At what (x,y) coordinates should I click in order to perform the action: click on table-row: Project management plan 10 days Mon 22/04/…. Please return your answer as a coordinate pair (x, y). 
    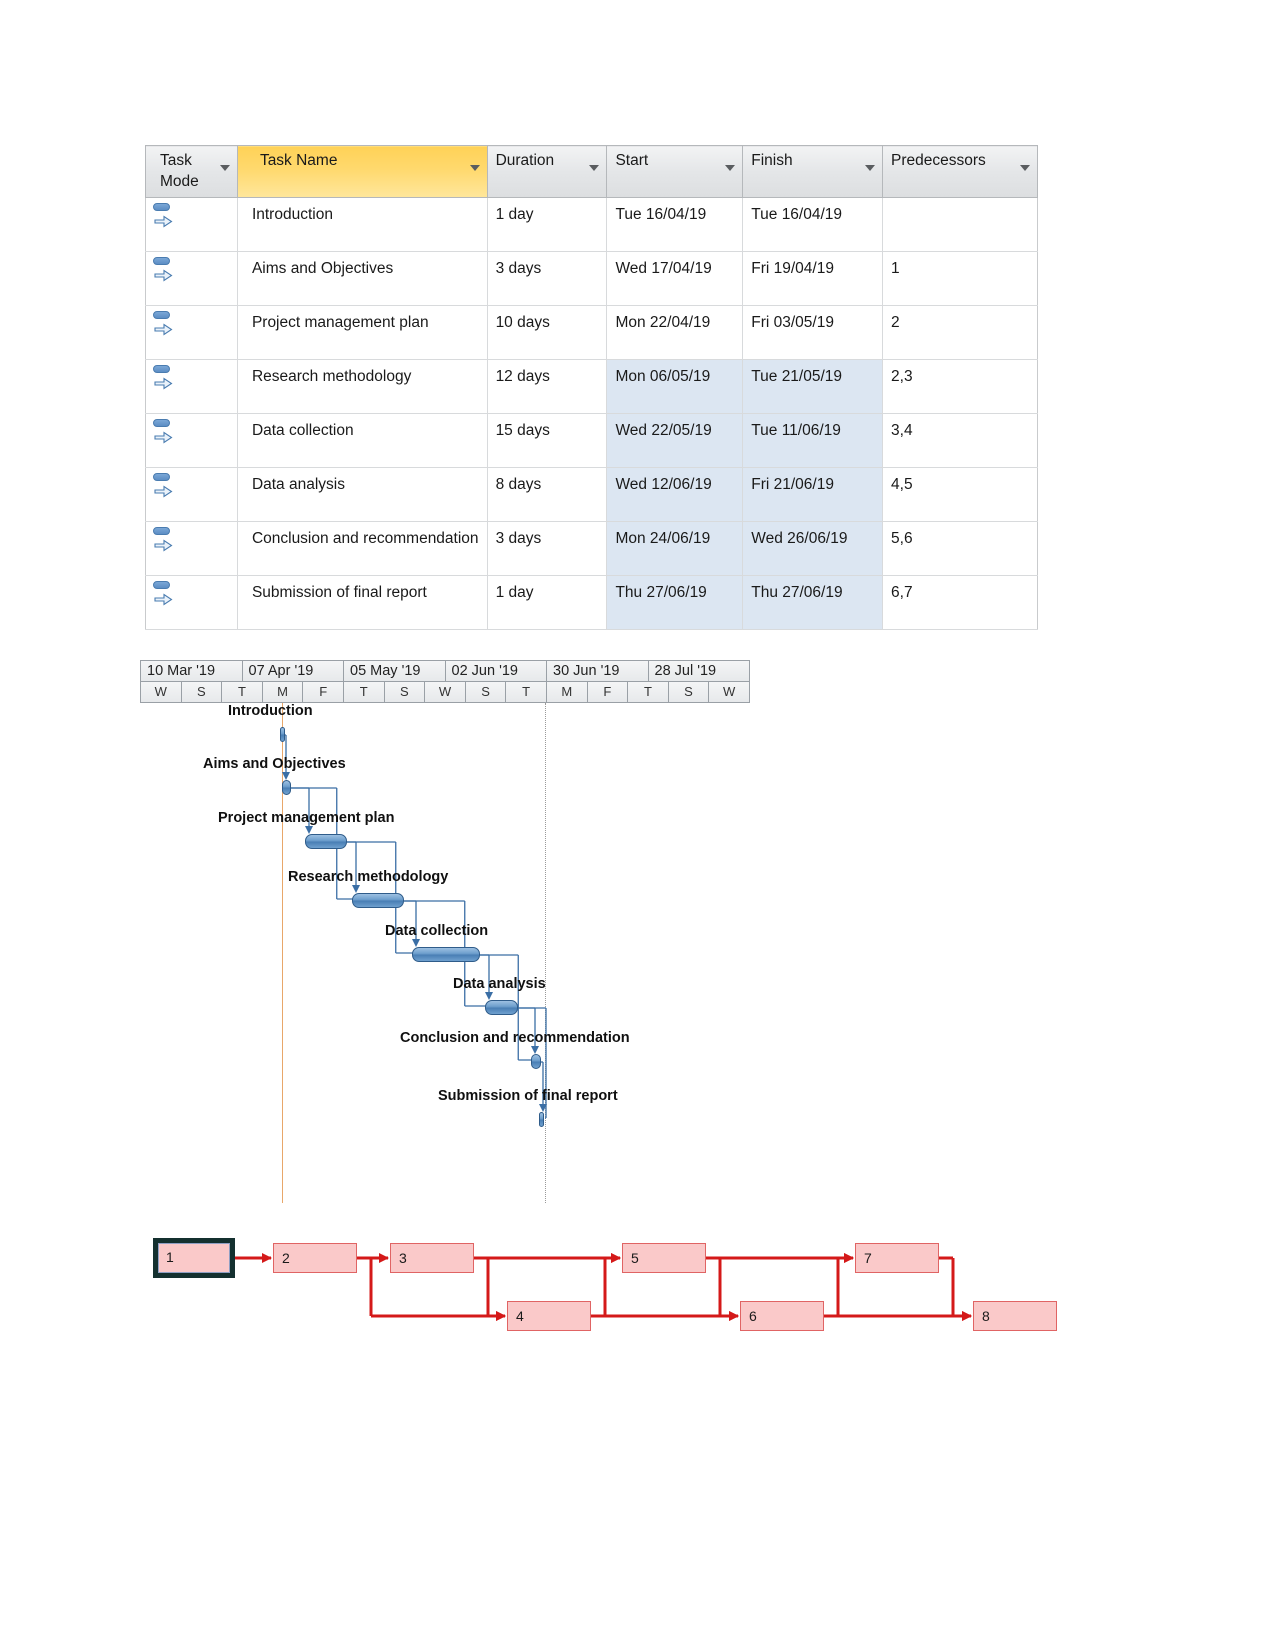
    Looking at the image, I should click on (591, 332).